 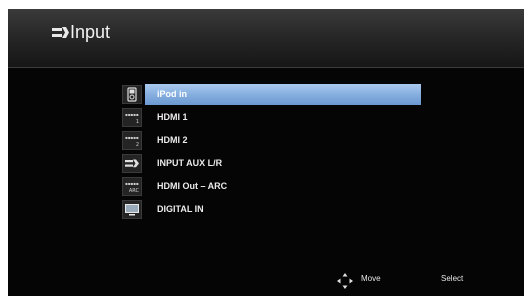 I want to click on select-hint-label: Select, so click(x=452, y=278).